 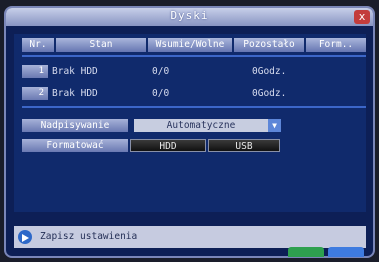 I want to click on window-title: Dyski, so click(x=189, y=15).